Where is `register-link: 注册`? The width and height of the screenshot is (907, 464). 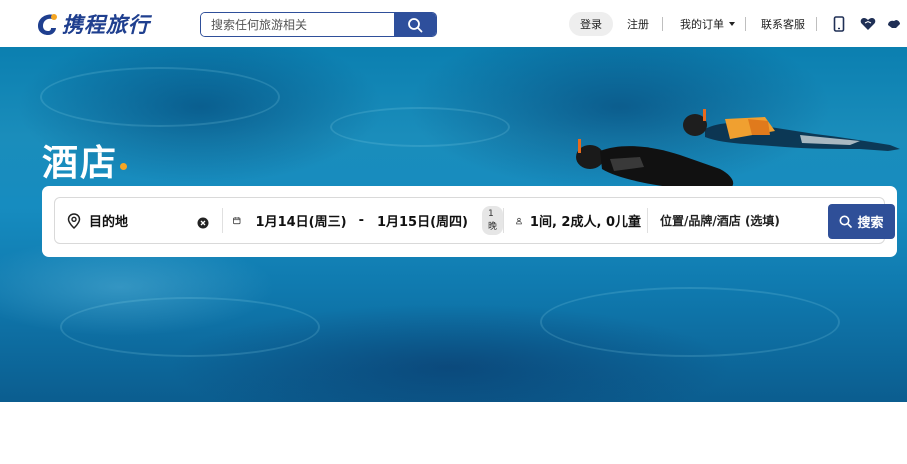 register-link: 注册 is located at coordinates (638, 24).